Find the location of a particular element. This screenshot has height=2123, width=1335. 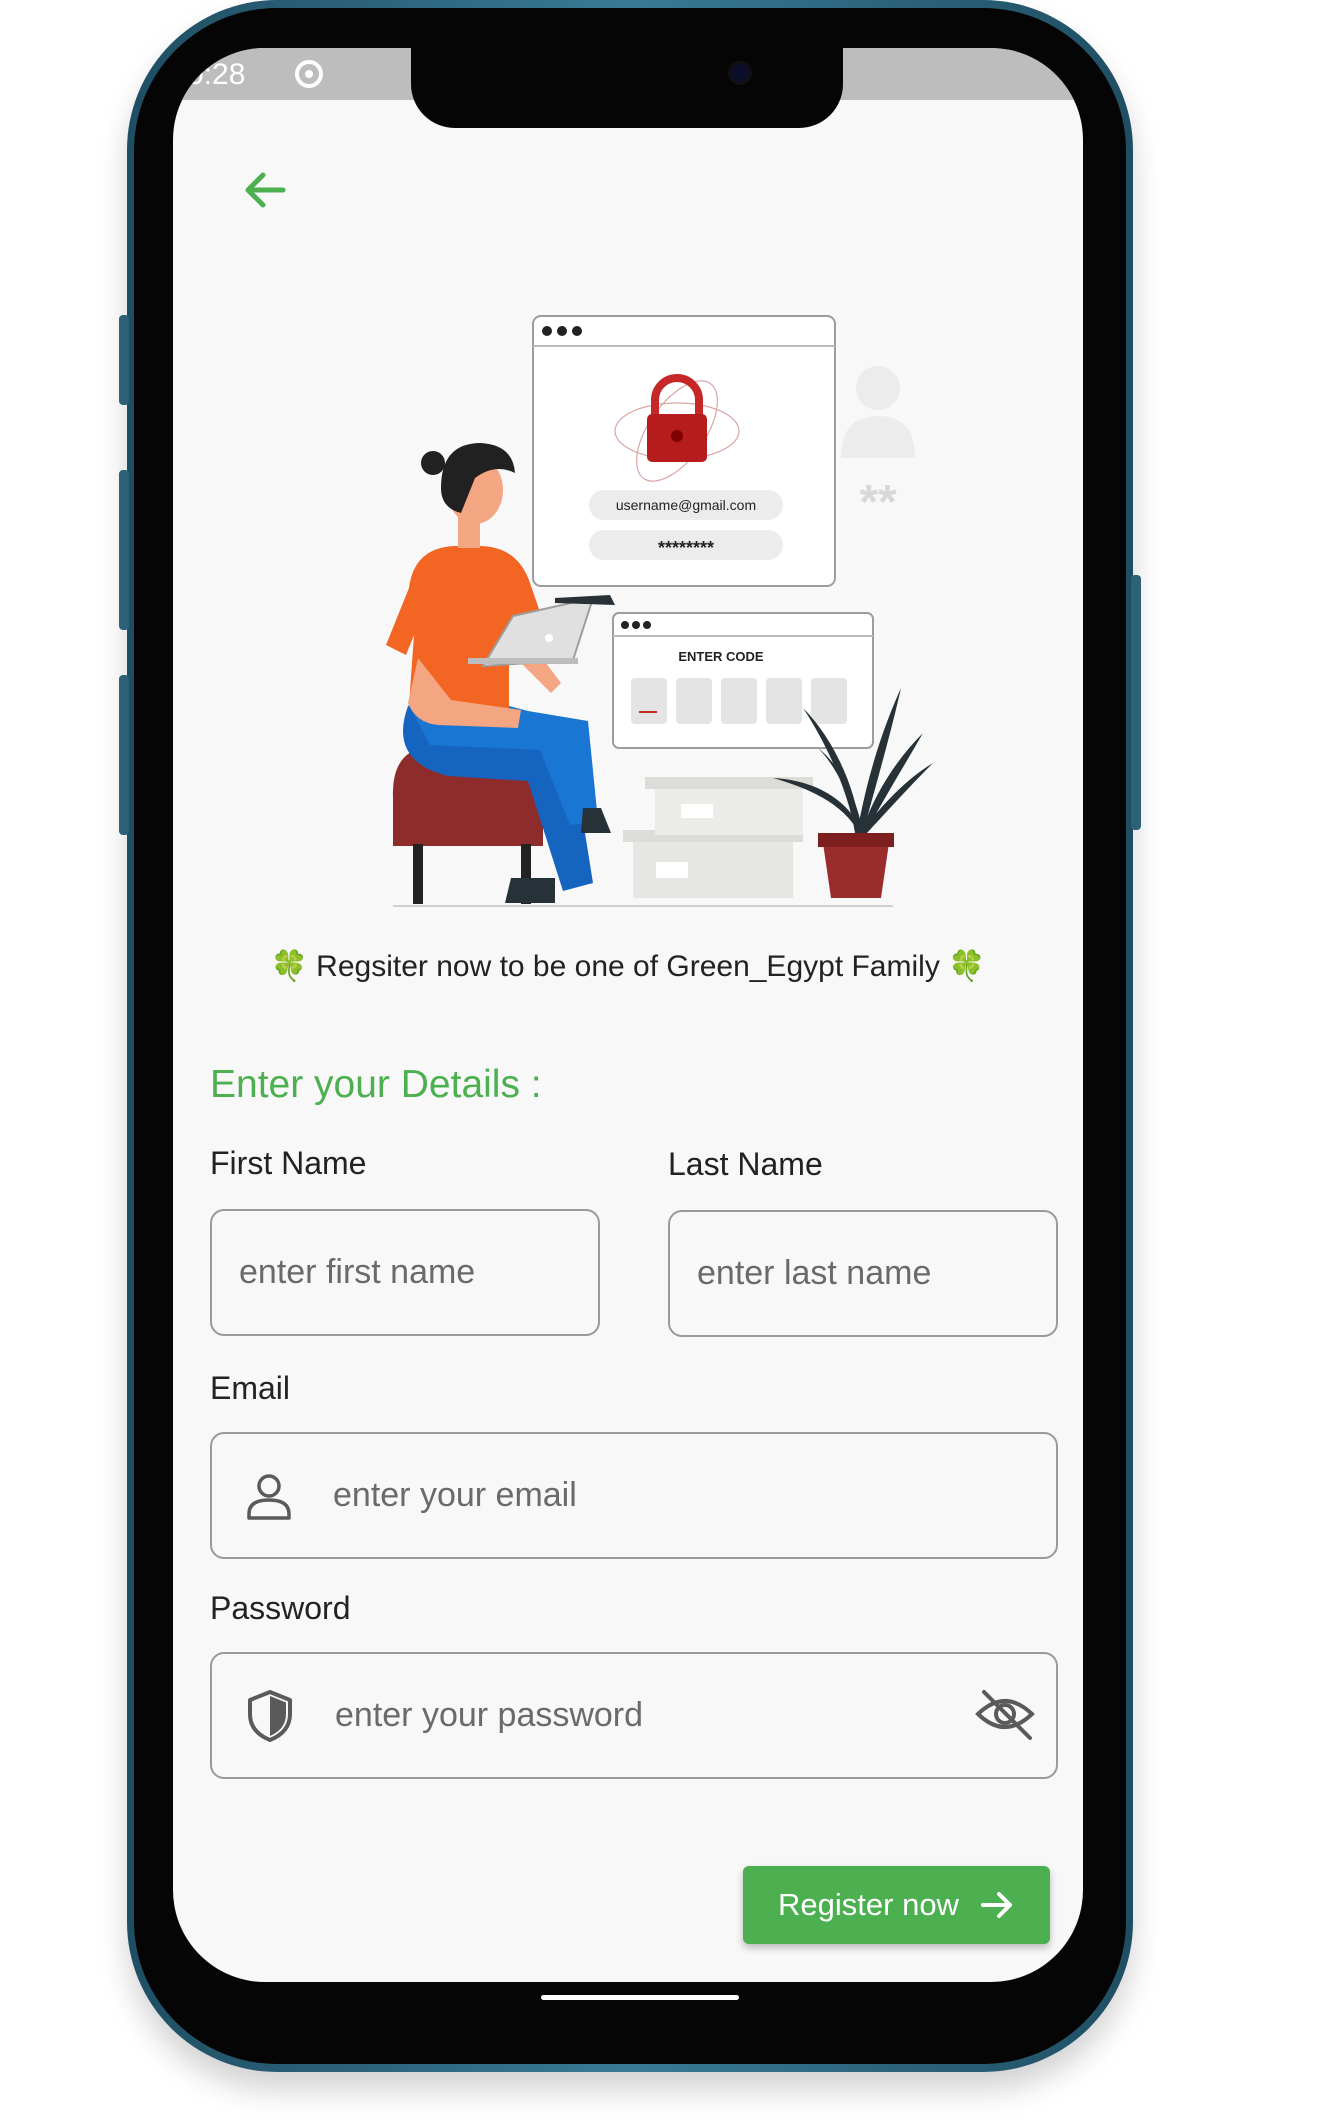

notch is located at coordinates (627, 88).